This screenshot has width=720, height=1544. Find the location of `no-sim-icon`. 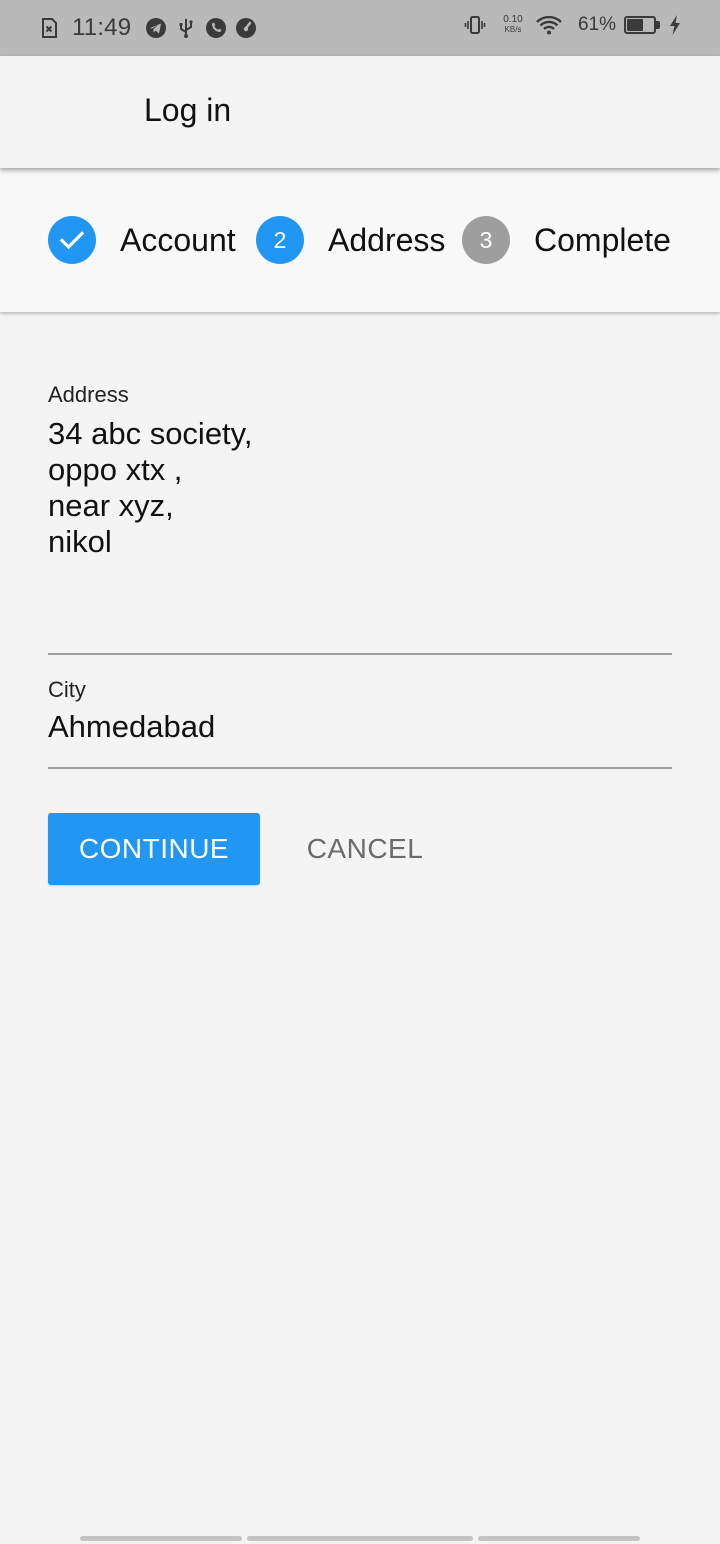

no-sim-icon is located at coordinates (49, 28).